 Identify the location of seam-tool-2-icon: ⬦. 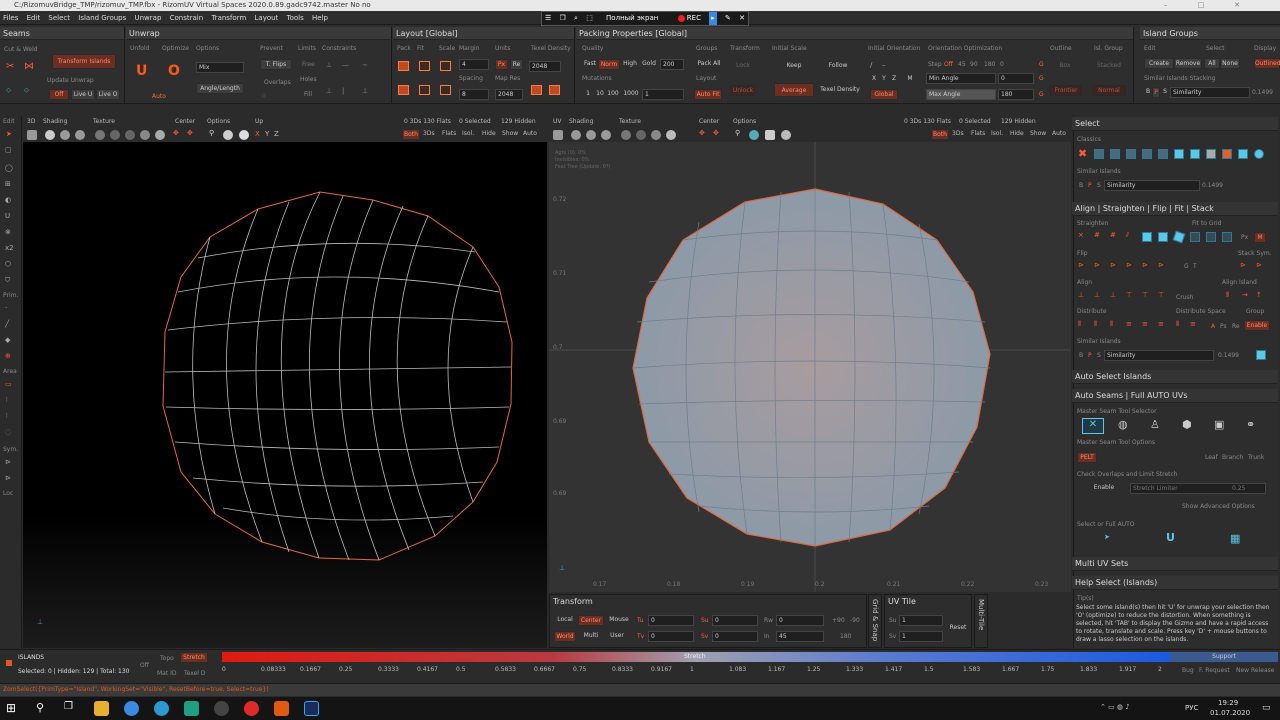
(26, 90).